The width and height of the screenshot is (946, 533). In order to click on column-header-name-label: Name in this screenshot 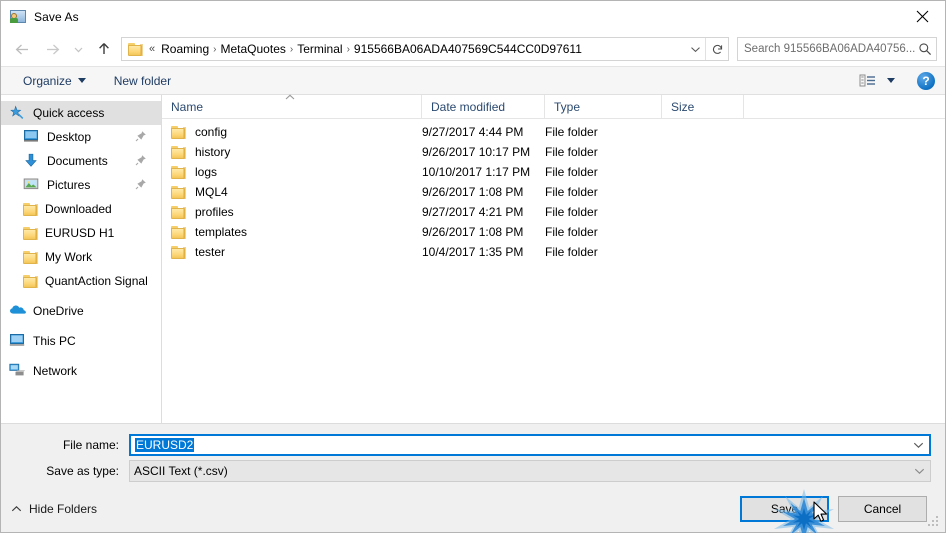, I will do `click(187, 106)`.